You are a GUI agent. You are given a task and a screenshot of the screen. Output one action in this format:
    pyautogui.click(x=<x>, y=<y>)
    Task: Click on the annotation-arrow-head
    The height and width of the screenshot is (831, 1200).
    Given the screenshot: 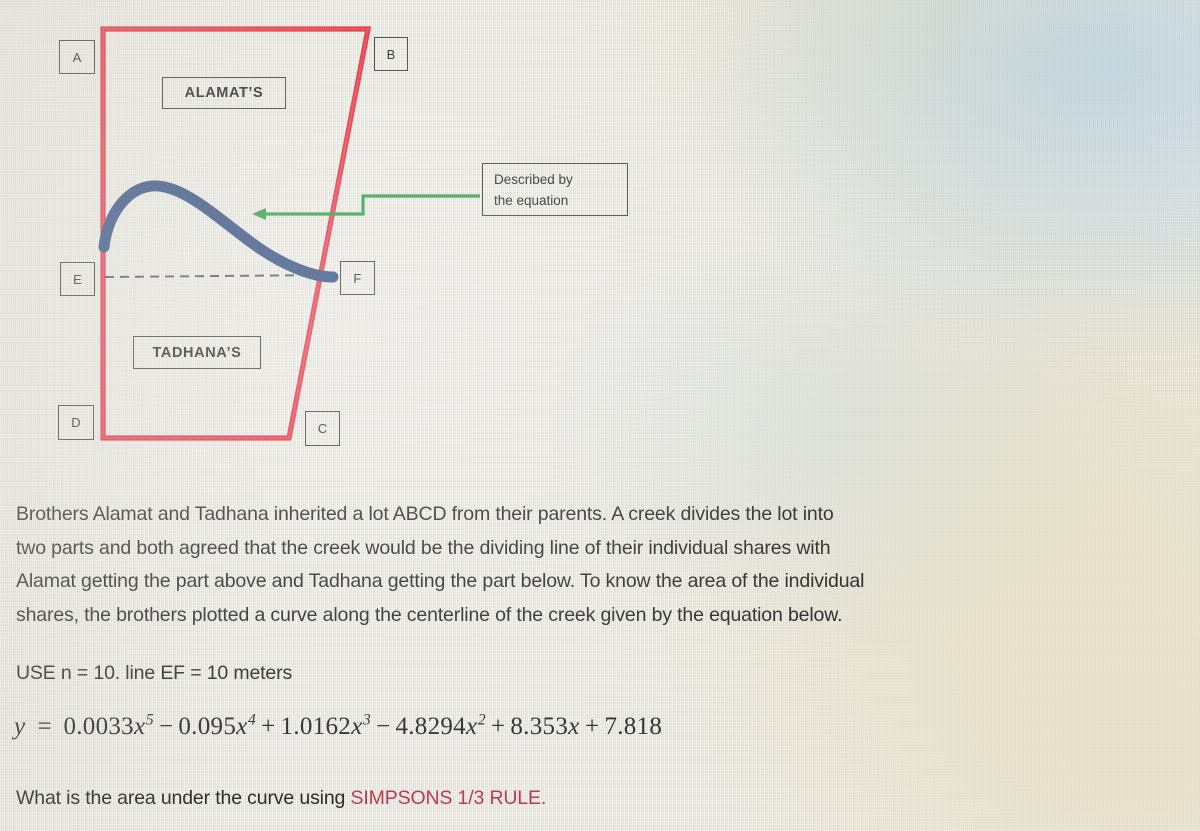 What is the action you would take?
    pyautogui.click(x=259, y=214)
    